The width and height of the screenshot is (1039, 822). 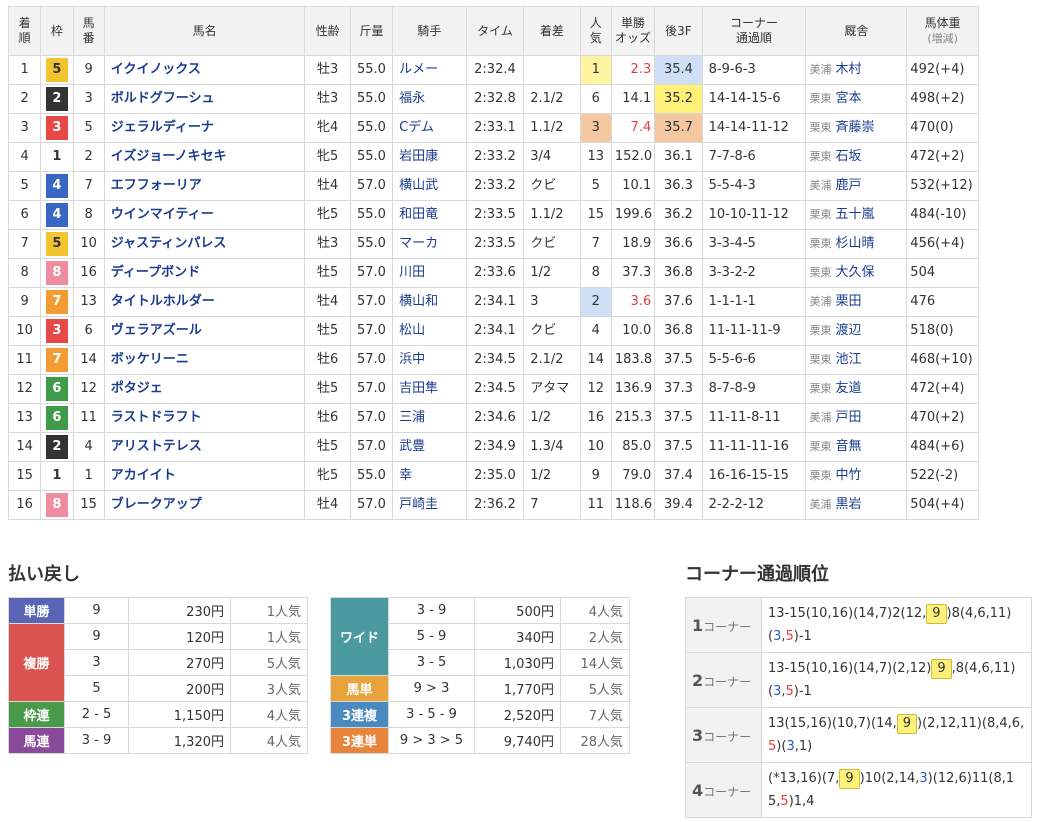 What do you see at coordinates (854, 214) in the screenshot?
I see `trainer-link: 五十嵐` at bounding box center [854, 214].